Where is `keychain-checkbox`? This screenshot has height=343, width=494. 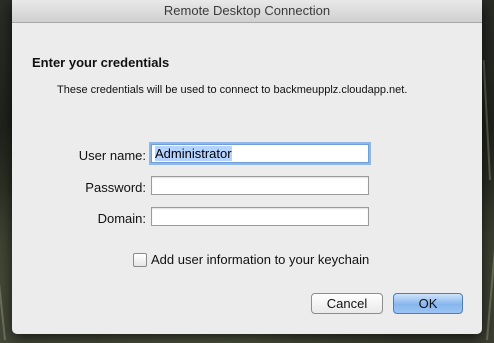 keychain-checkbox is located at coordinates (140, 259).